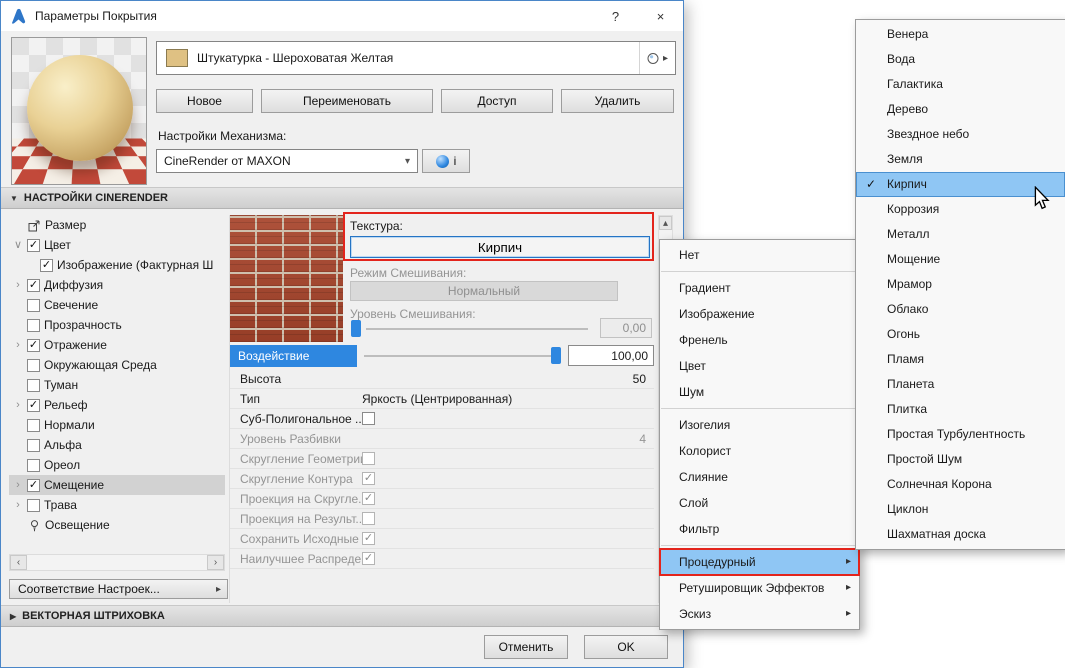 The image size is (1065, 668). Describe the element at coordinates (342, 16) in the screenshot. I see `titlebar: Параметры Покрытия ? ×` at that location.